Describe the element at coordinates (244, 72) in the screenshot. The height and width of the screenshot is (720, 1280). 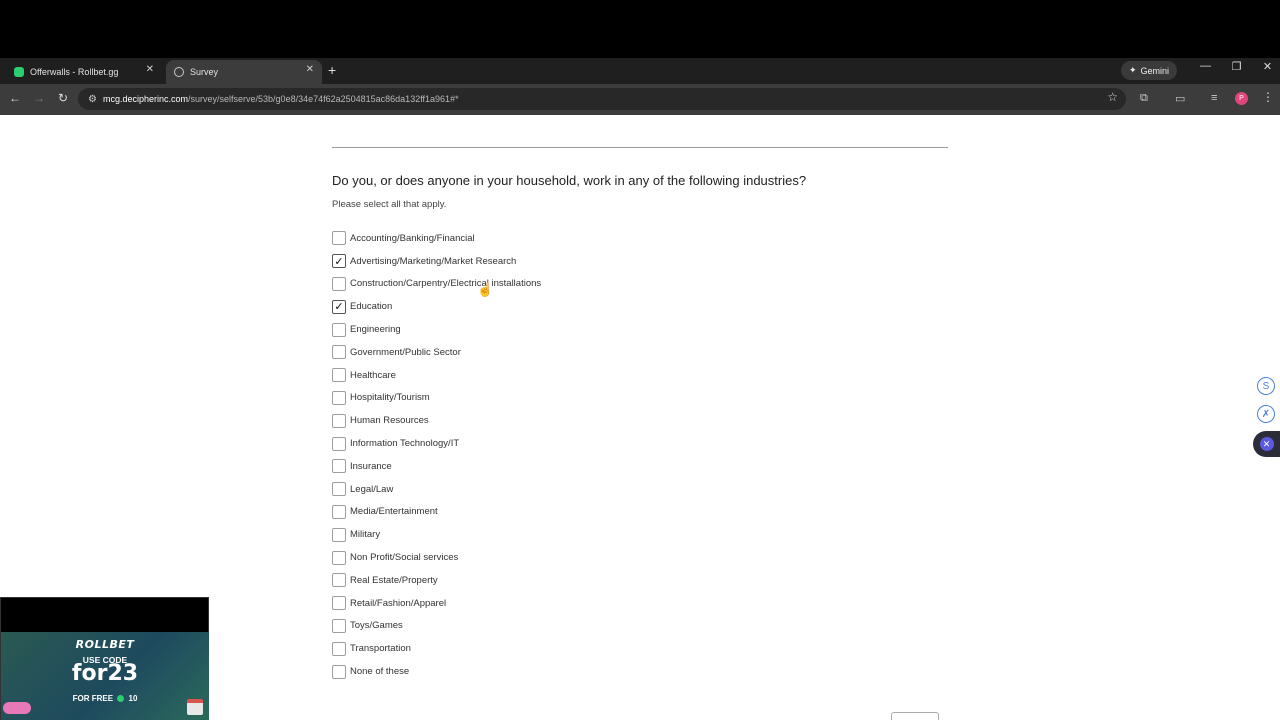
I see `tab-survey: Survey ✕` at that location.